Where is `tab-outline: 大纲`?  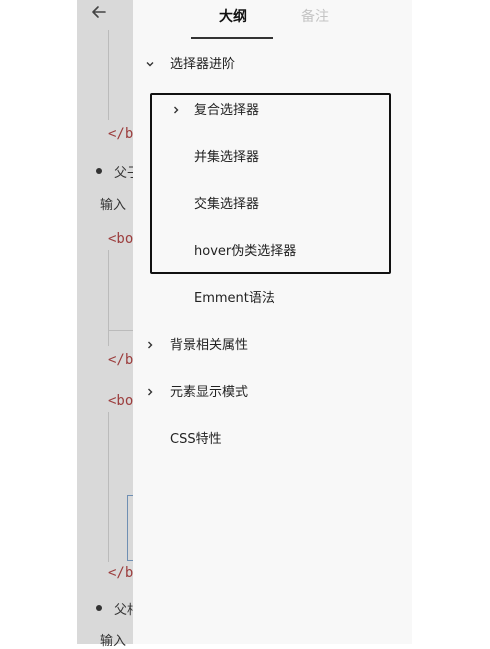 tab-outline: 大纲 is located at coordinates (233, 17).